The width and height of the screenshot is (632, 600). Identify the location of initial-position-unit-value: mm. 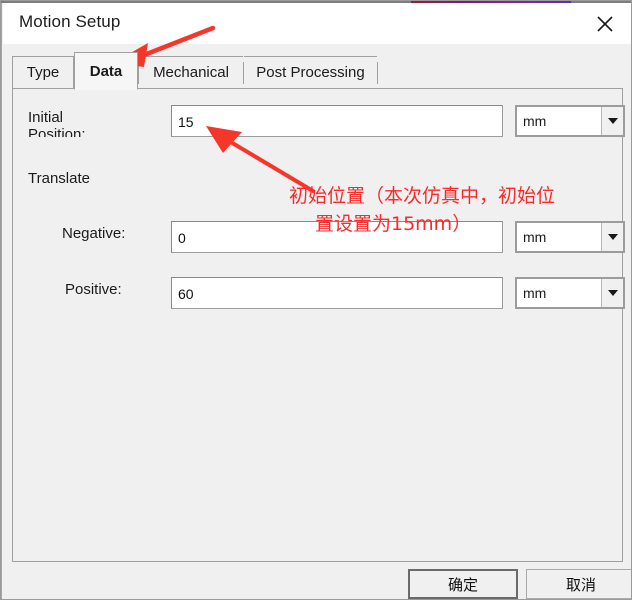
(535, 121).